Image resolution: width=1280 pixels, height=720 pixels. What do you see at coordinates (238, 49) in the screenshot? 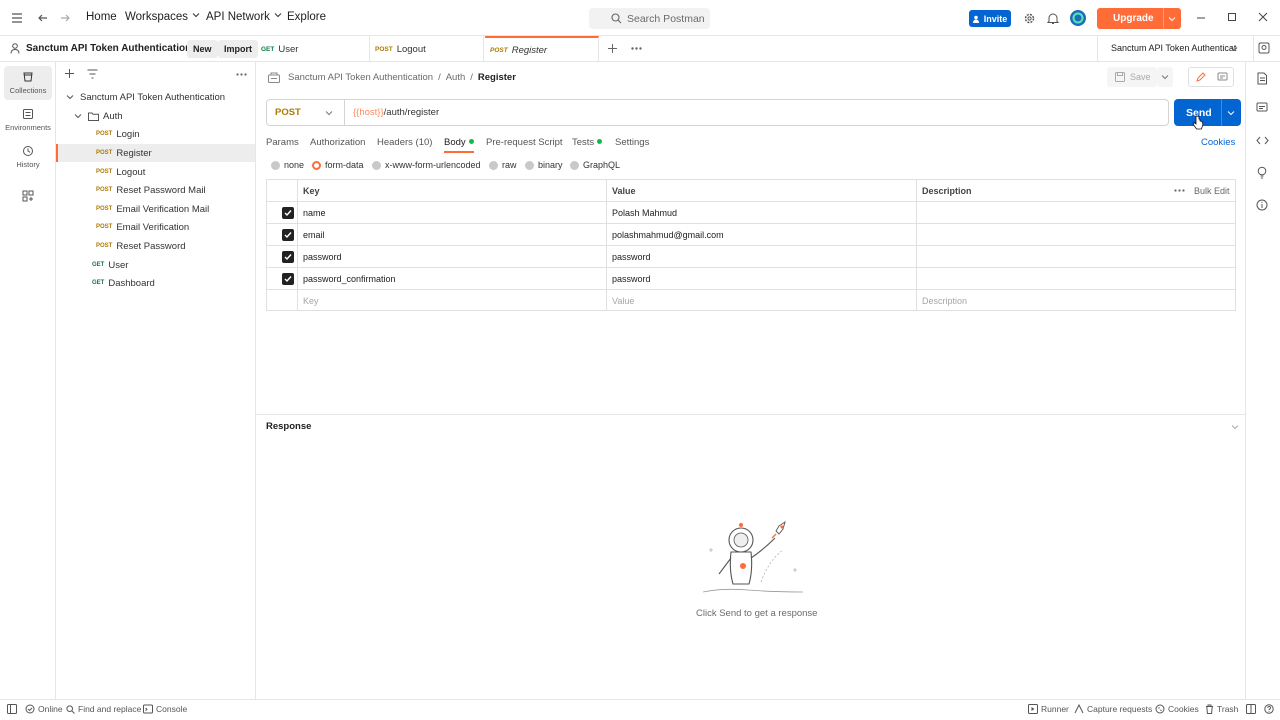
I see `import-button: Import` at bounding box center [238, 49].